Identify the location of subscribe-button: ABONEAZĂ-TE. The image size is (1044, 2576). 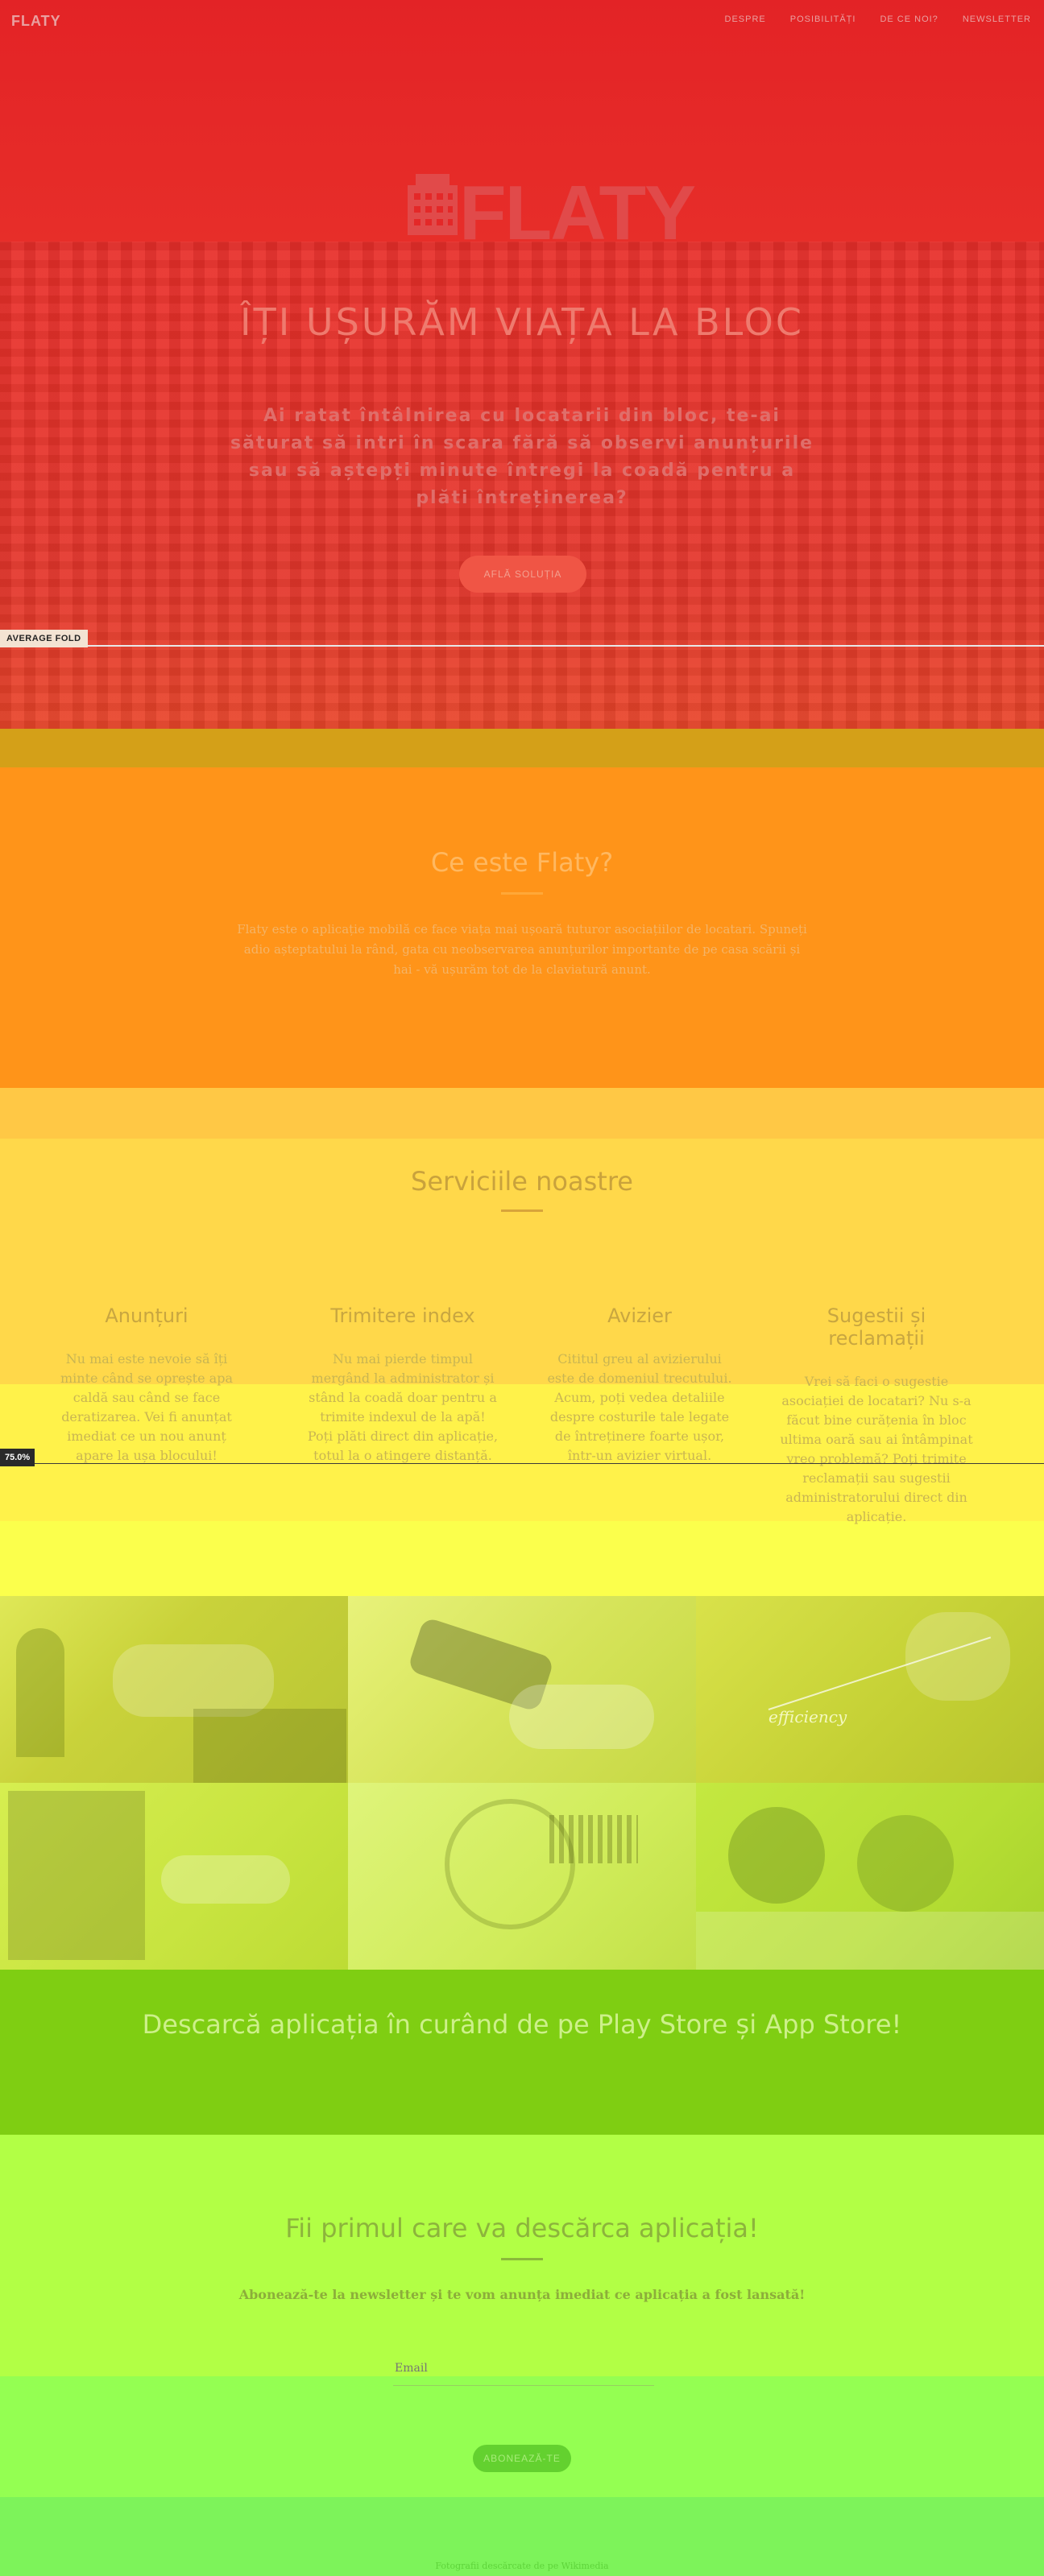
(522, 2458).